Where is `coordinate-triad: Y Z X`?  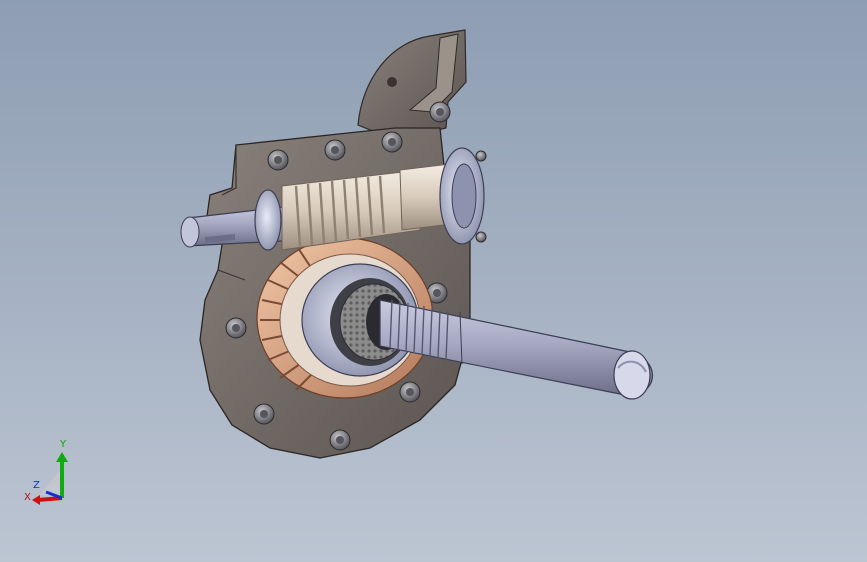
coordinate-triad: Y Z X is located at coordinates (50, 475).